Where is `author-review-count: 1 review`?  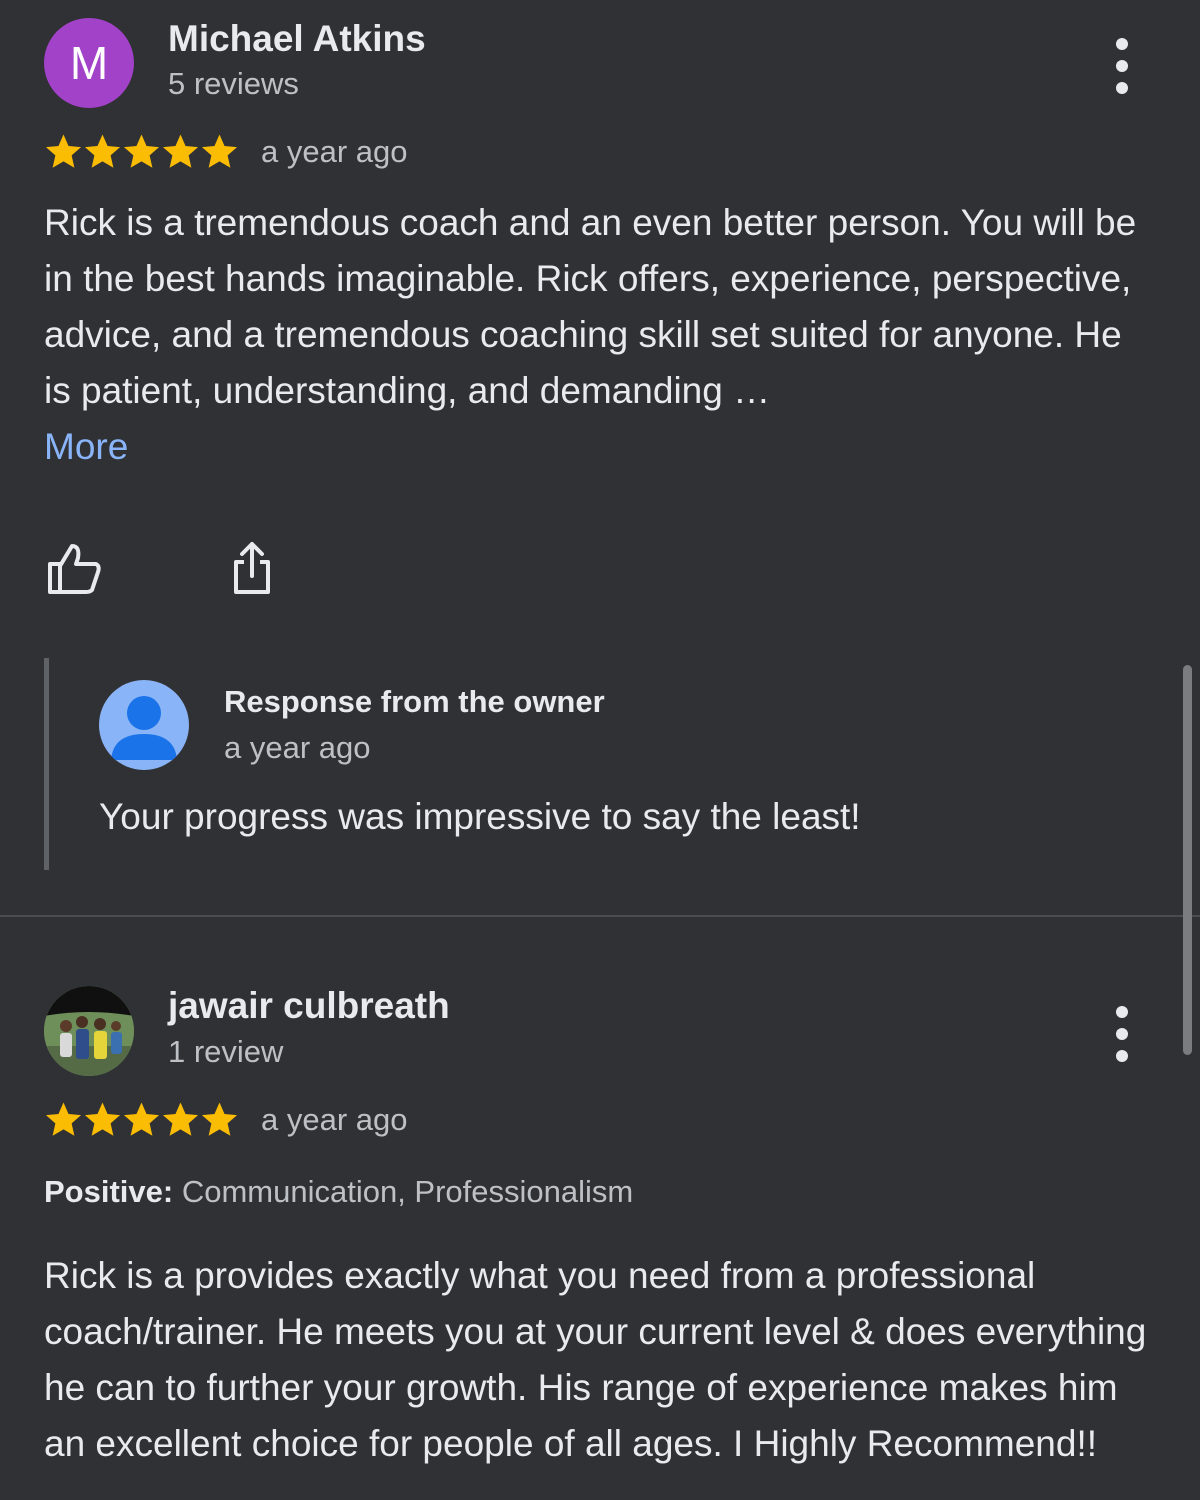 author-review-count: 1 review is located at coordinates (226, 1051).